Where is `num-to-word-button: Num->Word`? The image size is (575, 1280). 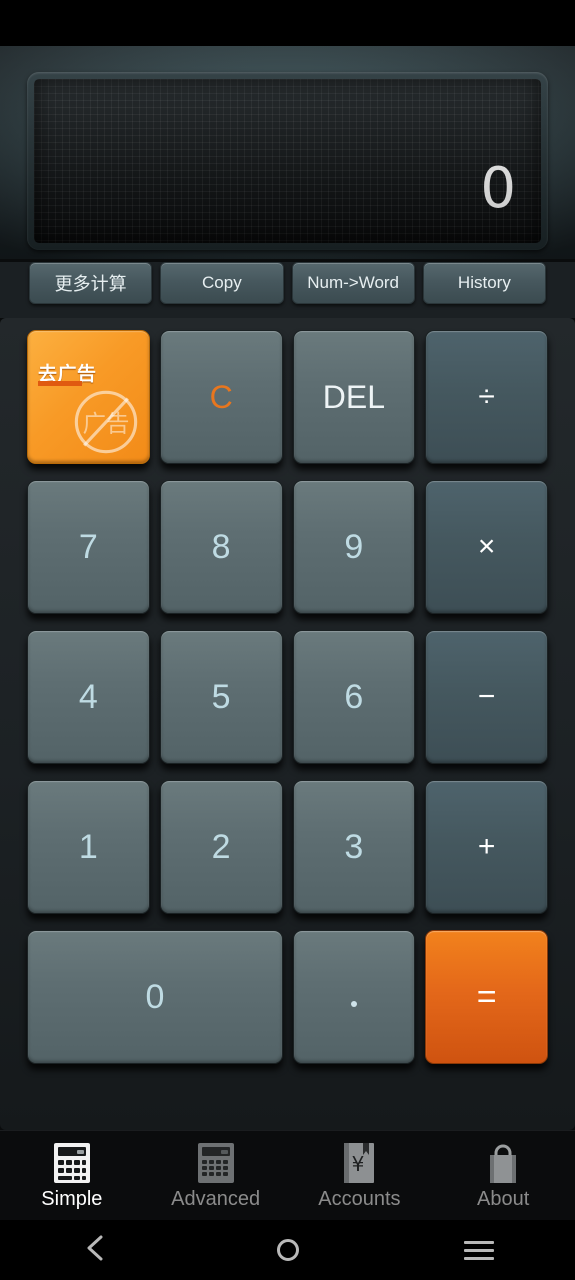
num-to-word-button: Num->Word is located at coordinates (353, 283).